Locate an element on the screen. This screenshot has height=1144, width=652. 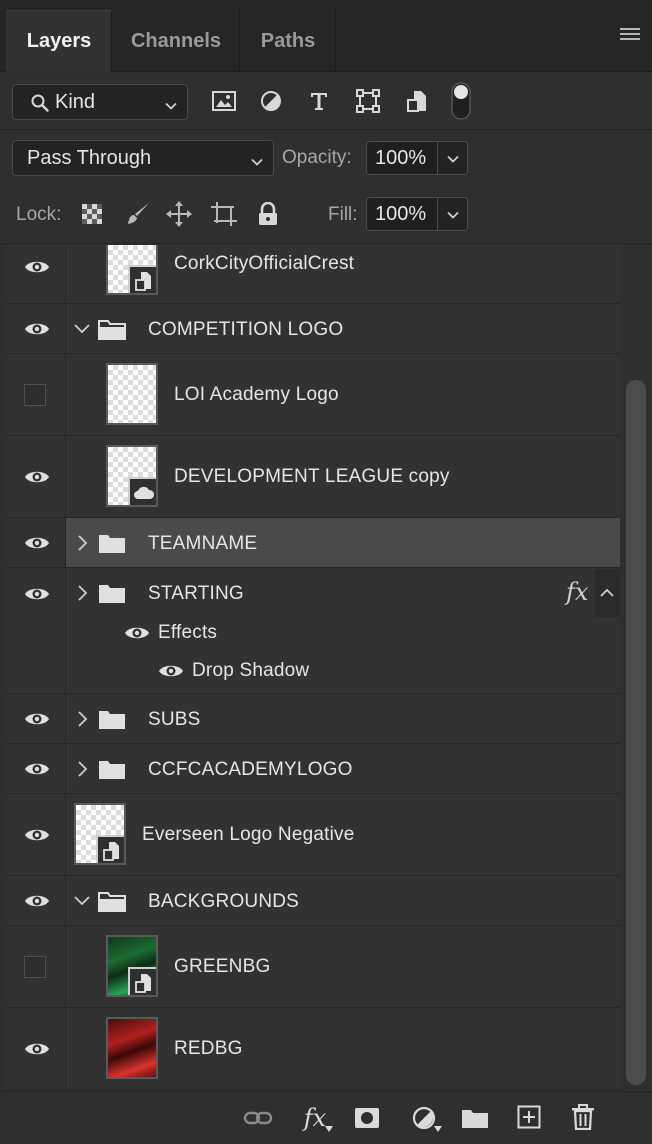
filter-row: Kind is located at coordinates (326, 101).